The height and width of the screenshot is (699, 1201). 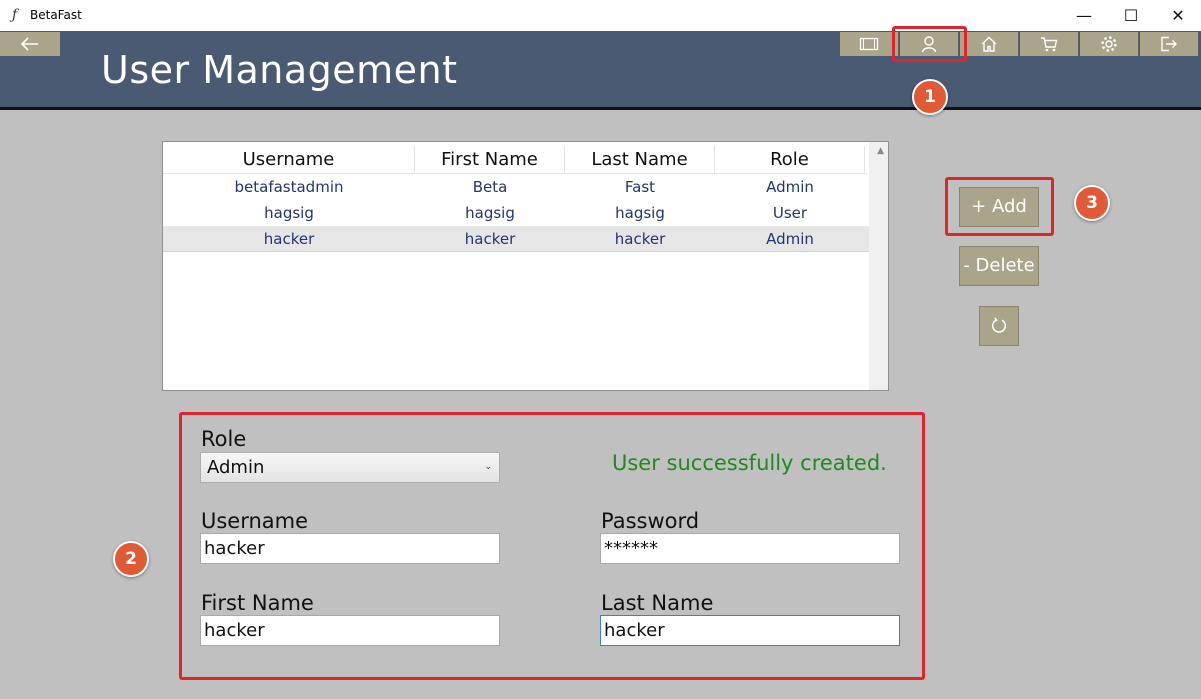 What do you see at coordinates (289, 213) in the screenshot?
I see `cell-username: hagsig` at bounding box center [289, 213].